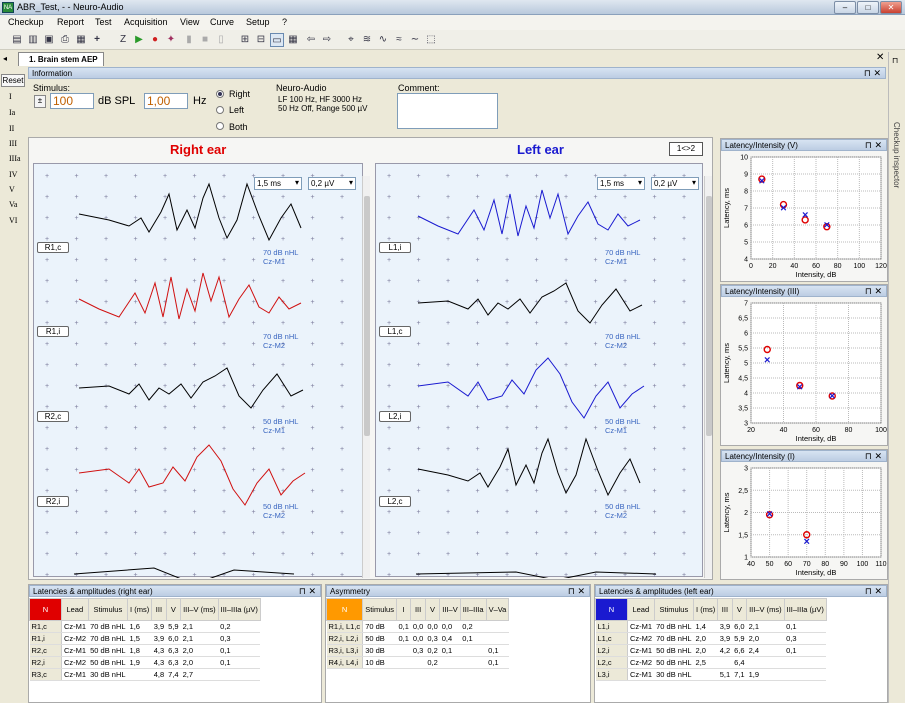 This screenshot has width=905, height=703. Describe the element at coordinates (123, 40) in the screenshot. I see `zero-icon: Z` at that location.